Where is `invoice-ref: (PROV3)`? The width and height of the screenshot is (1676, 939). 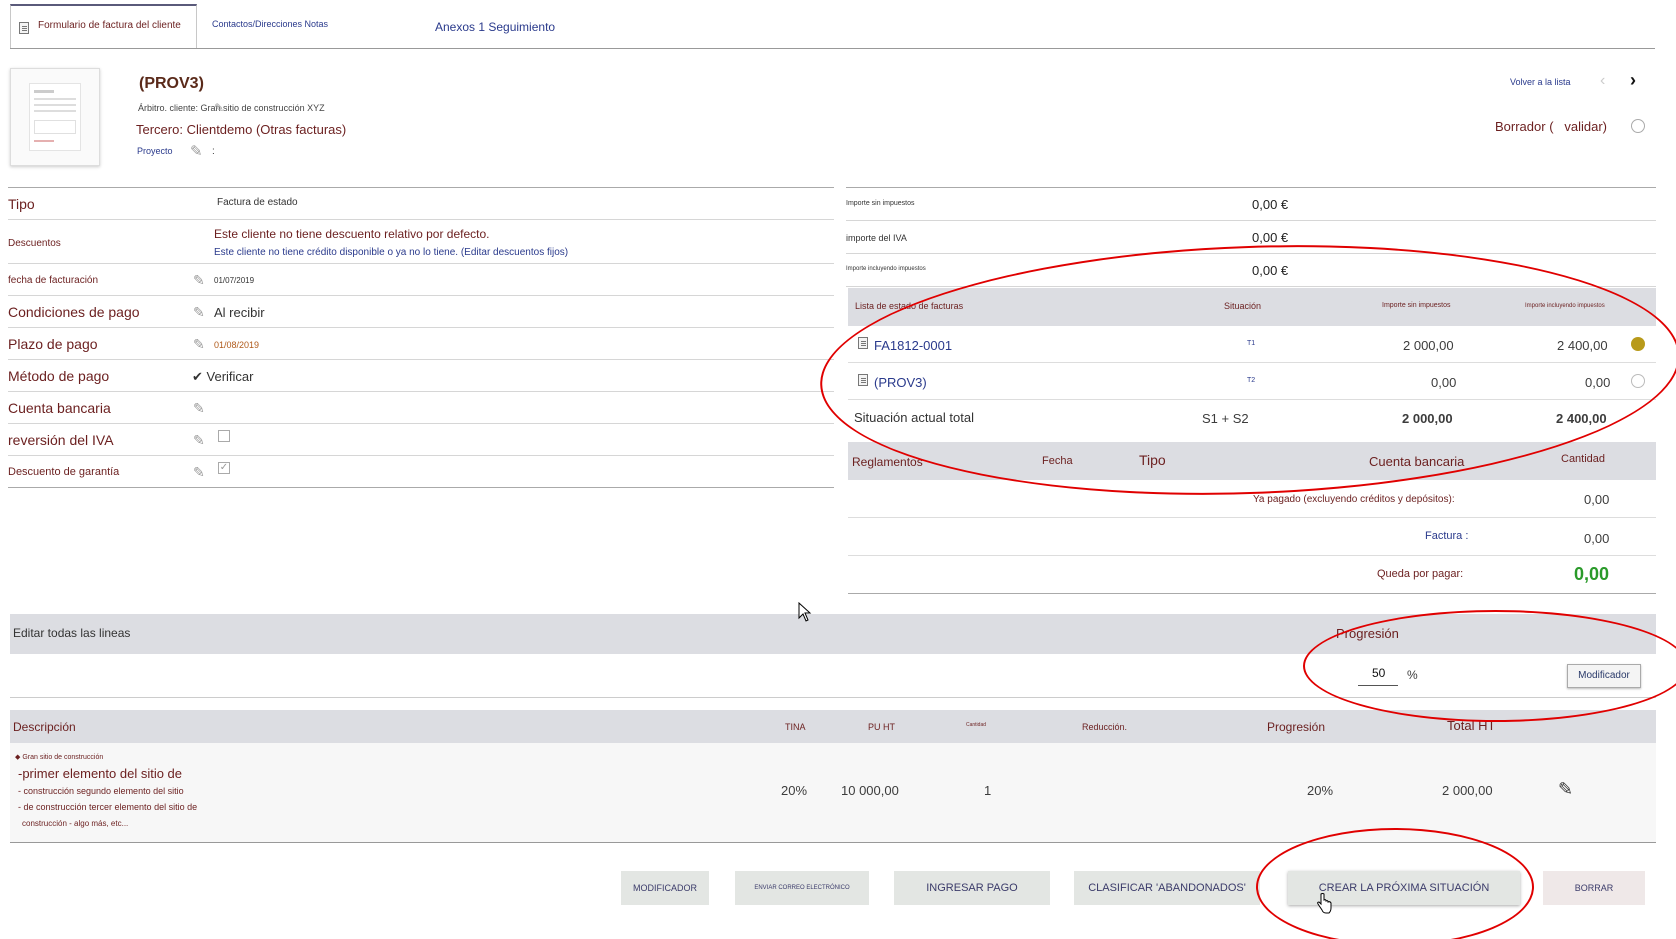
invoice-ref: (PROV3) is located at coordinates (171, 83).